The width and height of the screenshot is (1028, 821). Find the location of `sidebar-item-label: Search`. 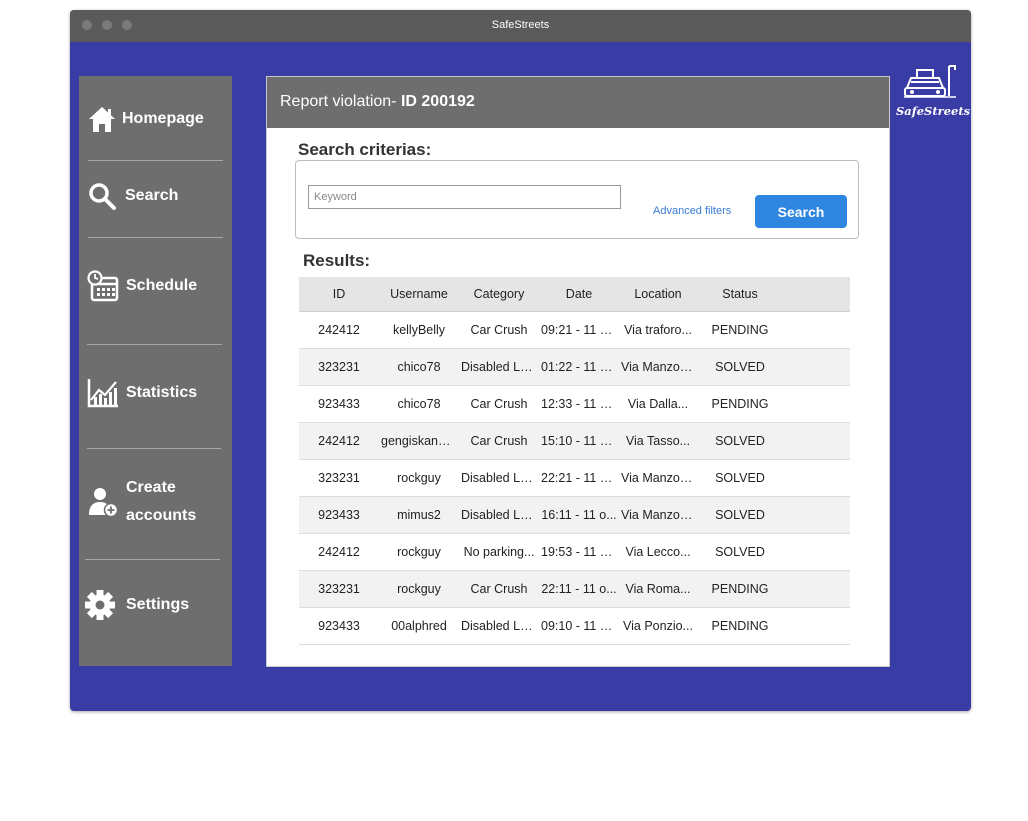

sidebar-item-label: Search is located at coordinates (152, 195).